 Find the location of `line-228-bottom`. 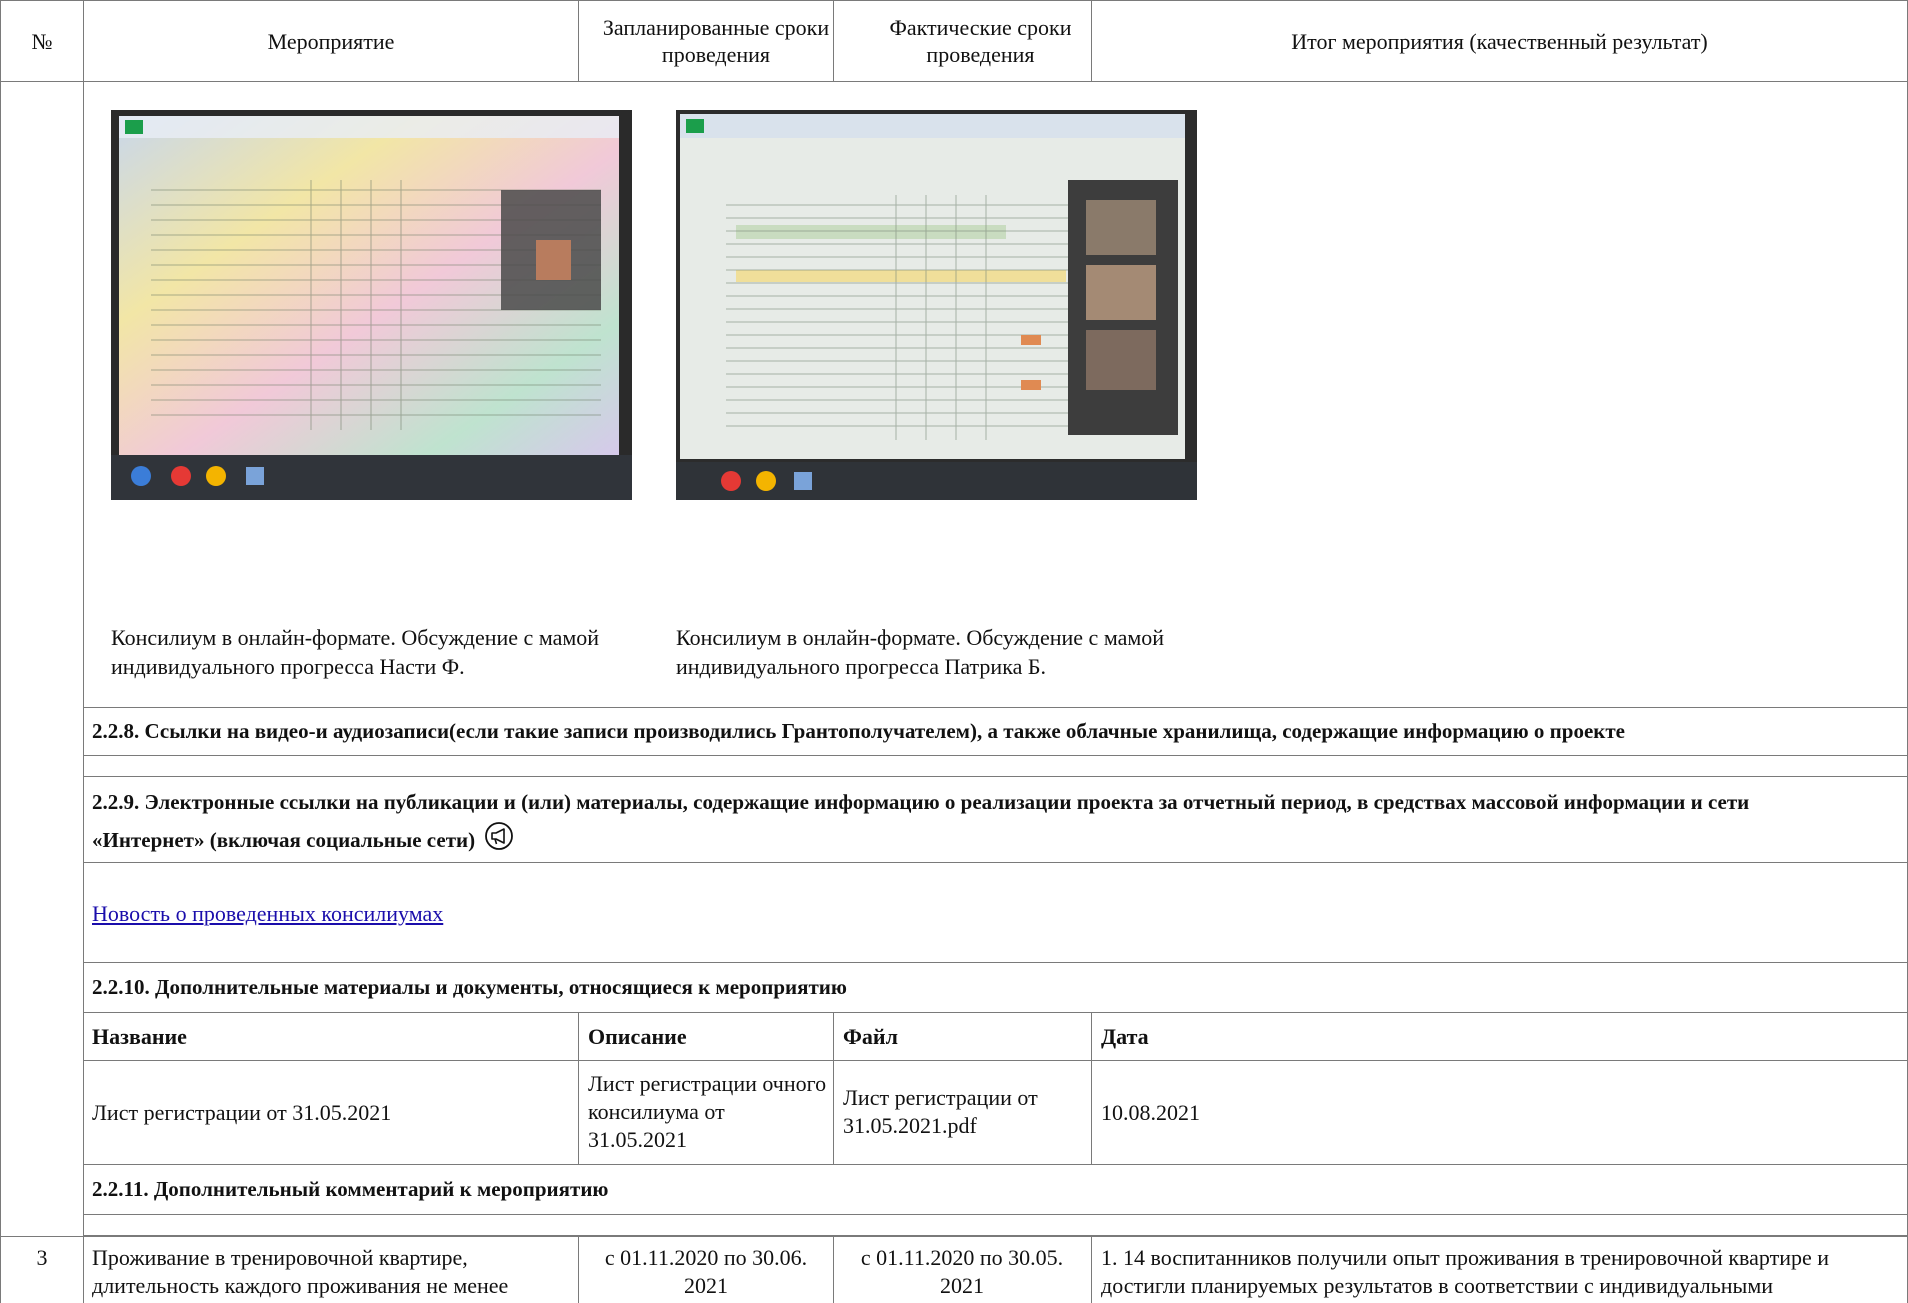

line-228-bottom is located at coordinates (995, 755).